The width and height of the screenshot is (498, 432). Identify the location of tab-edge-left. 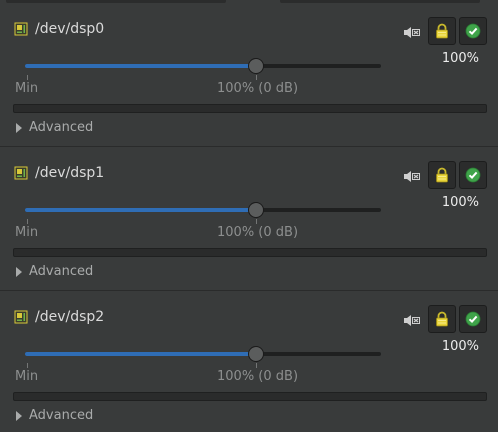
(116, 1).